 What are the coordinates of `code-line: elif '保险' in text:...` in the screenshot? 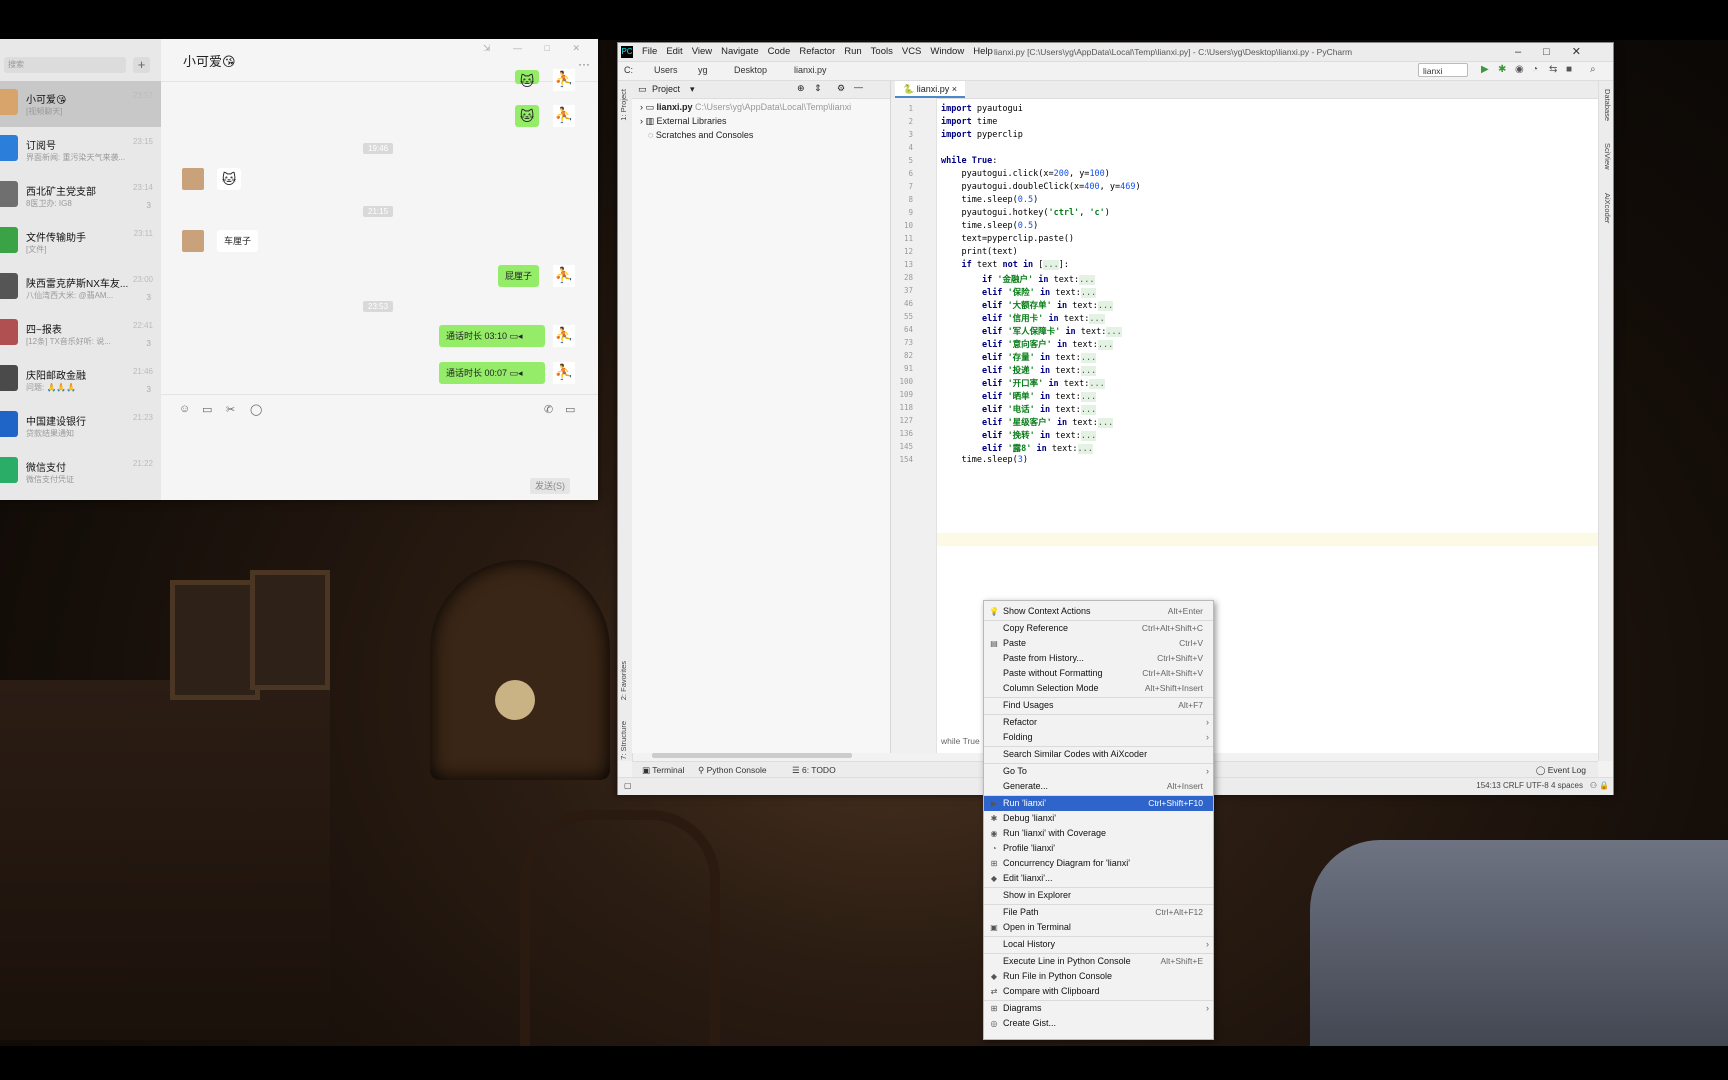 It's located at (1019, 292).